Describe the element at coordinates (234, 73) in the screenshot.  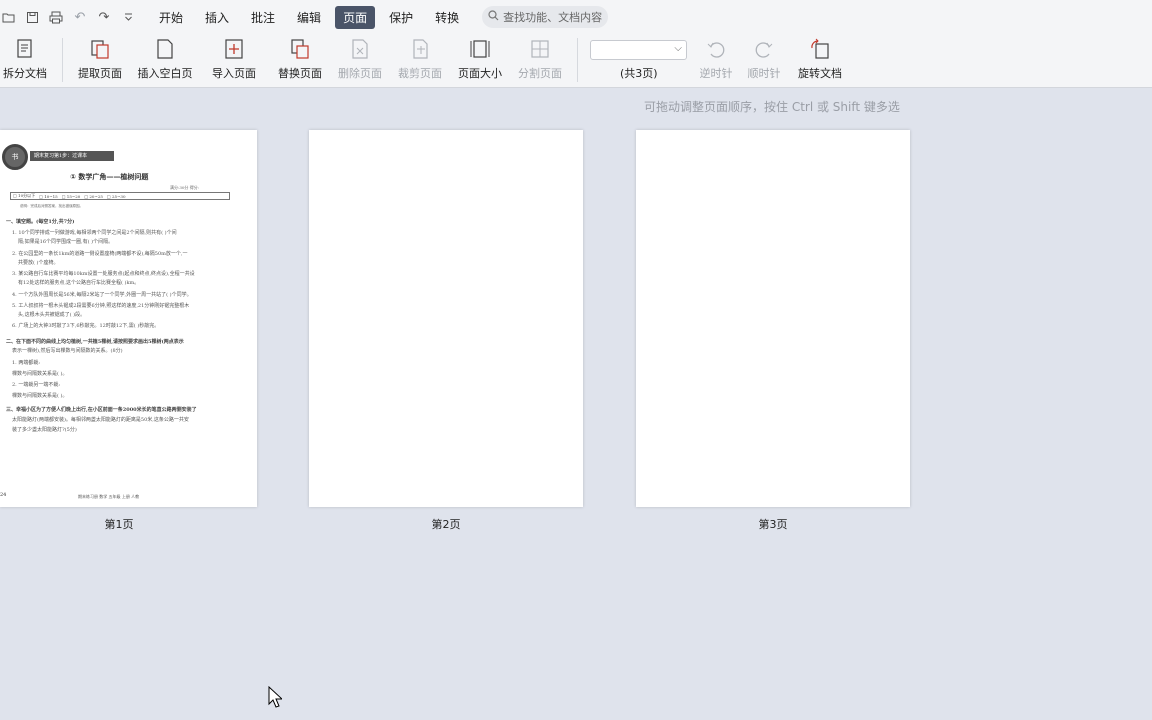
I see `import-page-label: 导入页面` at that location.